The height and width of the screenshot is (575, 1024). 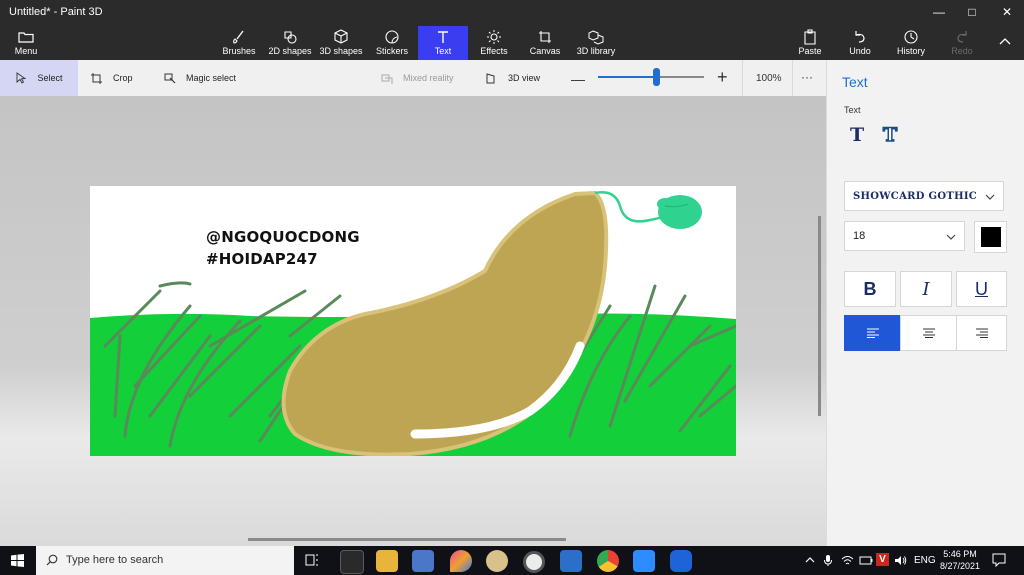 I want to click on antivirus-icon: V, so click(x=882, y=559).